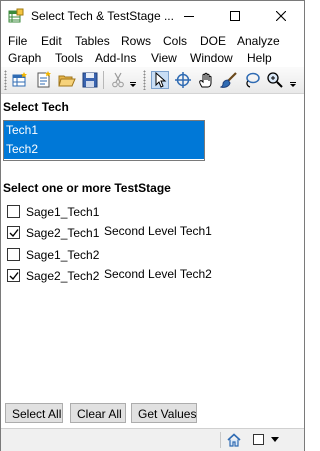 This screenshot has width=320, height=451. What do you see at coordinates (235, 16) in the screenshot?
I see `maximize-button` at bounding box center [235, 16].